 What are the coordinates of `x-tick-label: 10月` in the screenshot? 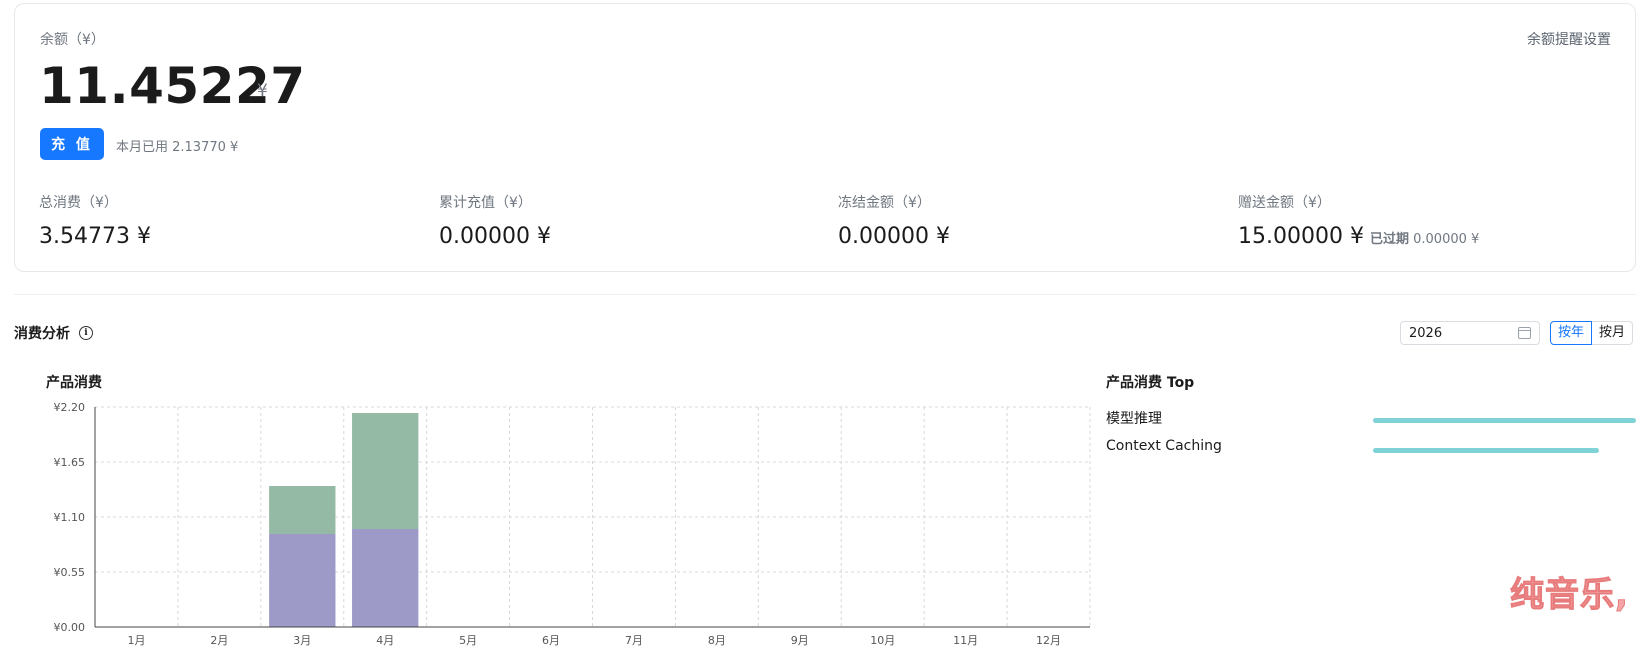 It's located at (882, 640).